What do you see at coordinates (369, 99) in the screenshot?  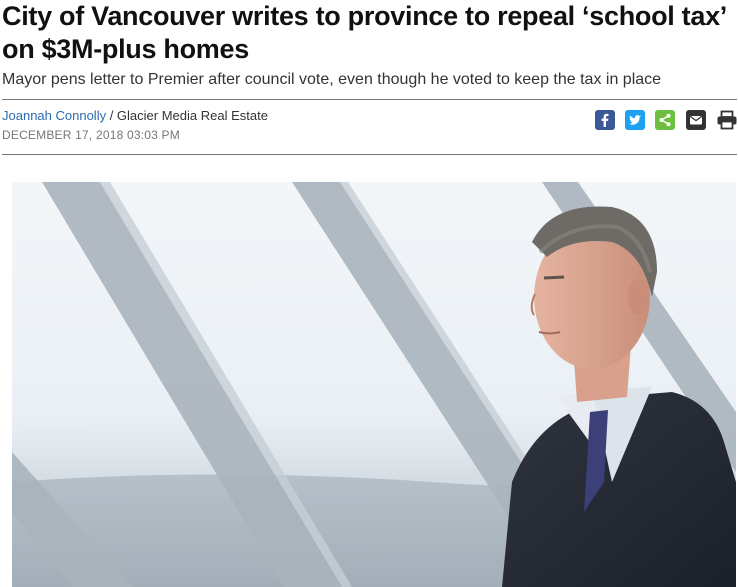 I see `divider-top` at bounding box center [369, 99].